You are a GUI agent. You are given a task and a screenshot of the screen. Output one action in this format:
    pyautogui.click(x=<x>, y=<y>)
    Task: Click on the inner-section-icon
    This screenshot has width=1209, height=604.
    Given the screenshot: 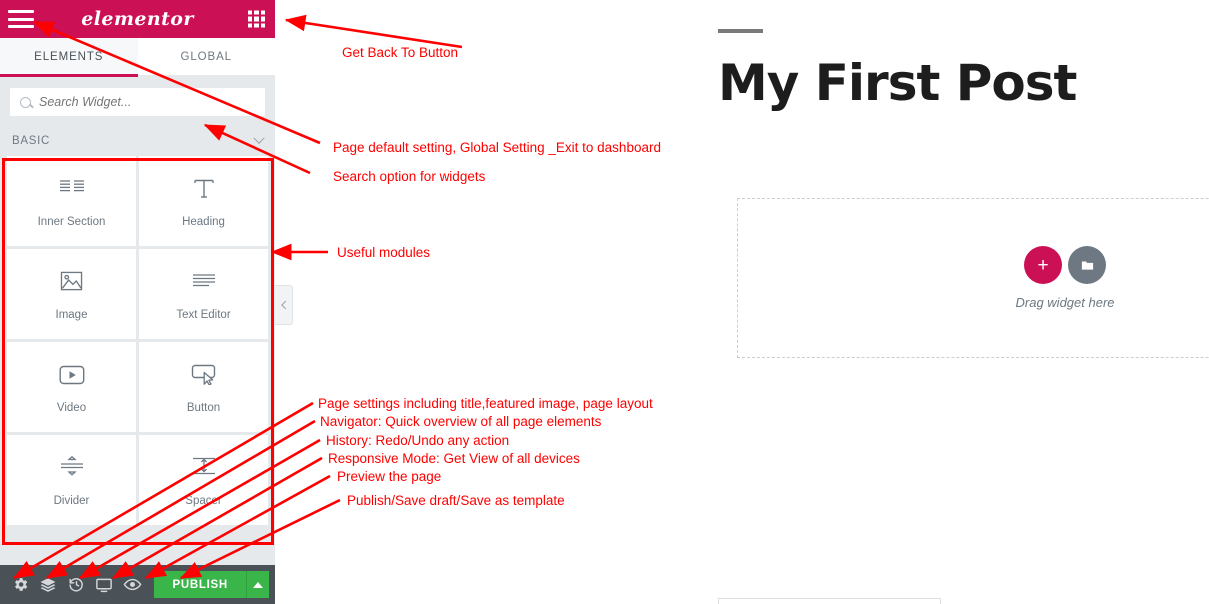 What is the action you would take?
    pyautogui.click(x=72, y=189)
    